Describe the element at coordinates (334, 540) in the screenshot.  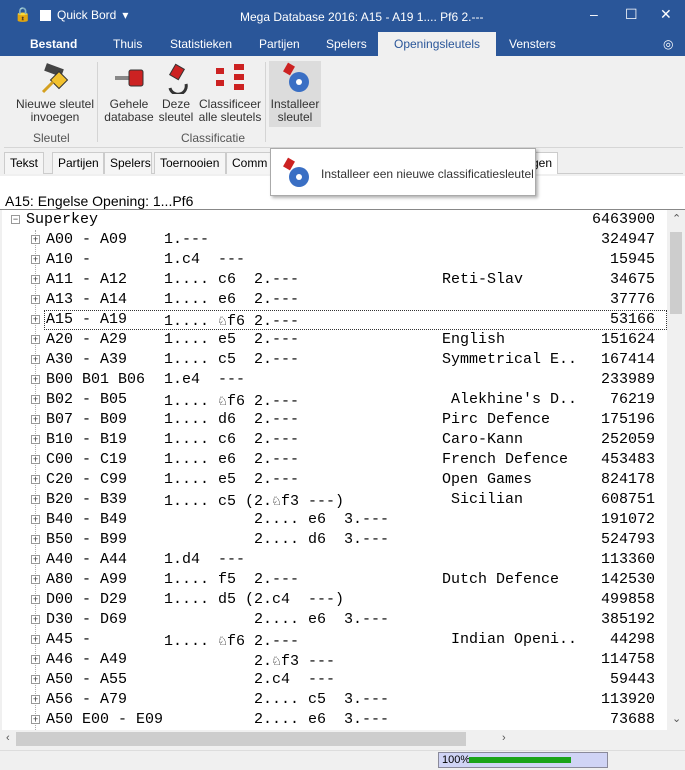
I see `tree-row: + B50 - B99 2.... d6 3.--- 524793` at that location.